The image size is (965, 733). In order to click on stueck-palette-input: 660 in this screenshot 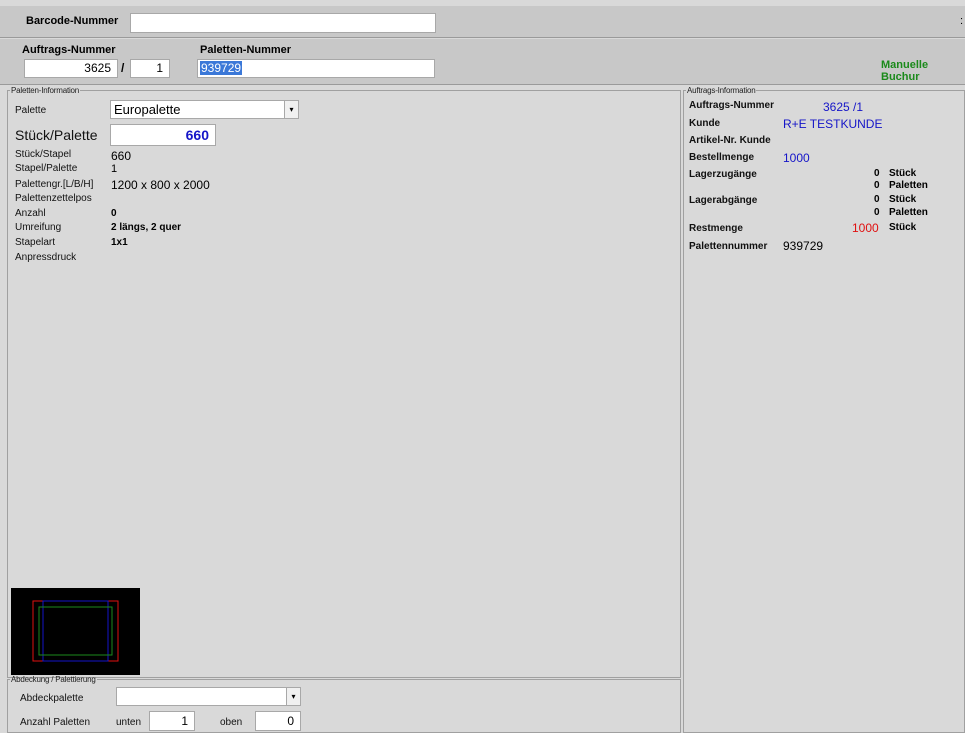, I will do `click(163, 135)`.